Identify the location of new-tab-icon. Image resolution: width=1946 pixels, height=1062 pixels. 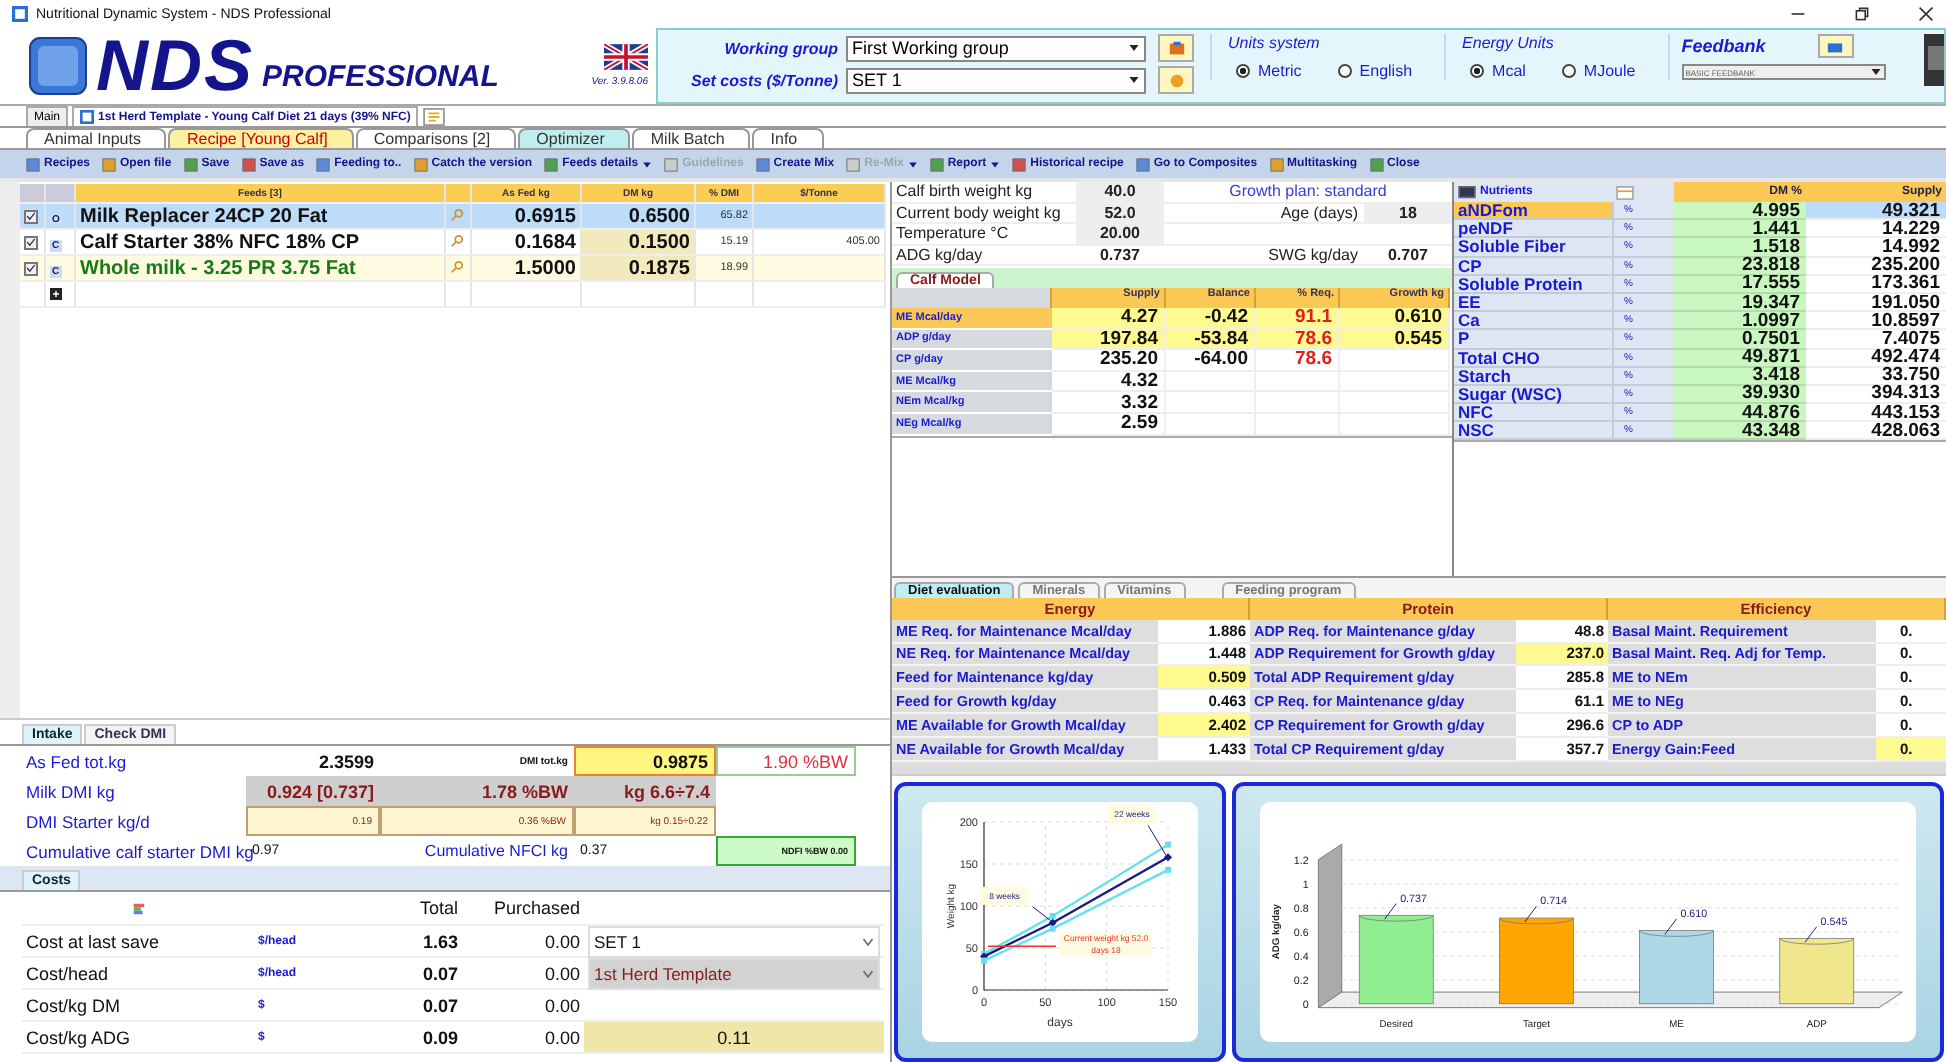
(434, 117).